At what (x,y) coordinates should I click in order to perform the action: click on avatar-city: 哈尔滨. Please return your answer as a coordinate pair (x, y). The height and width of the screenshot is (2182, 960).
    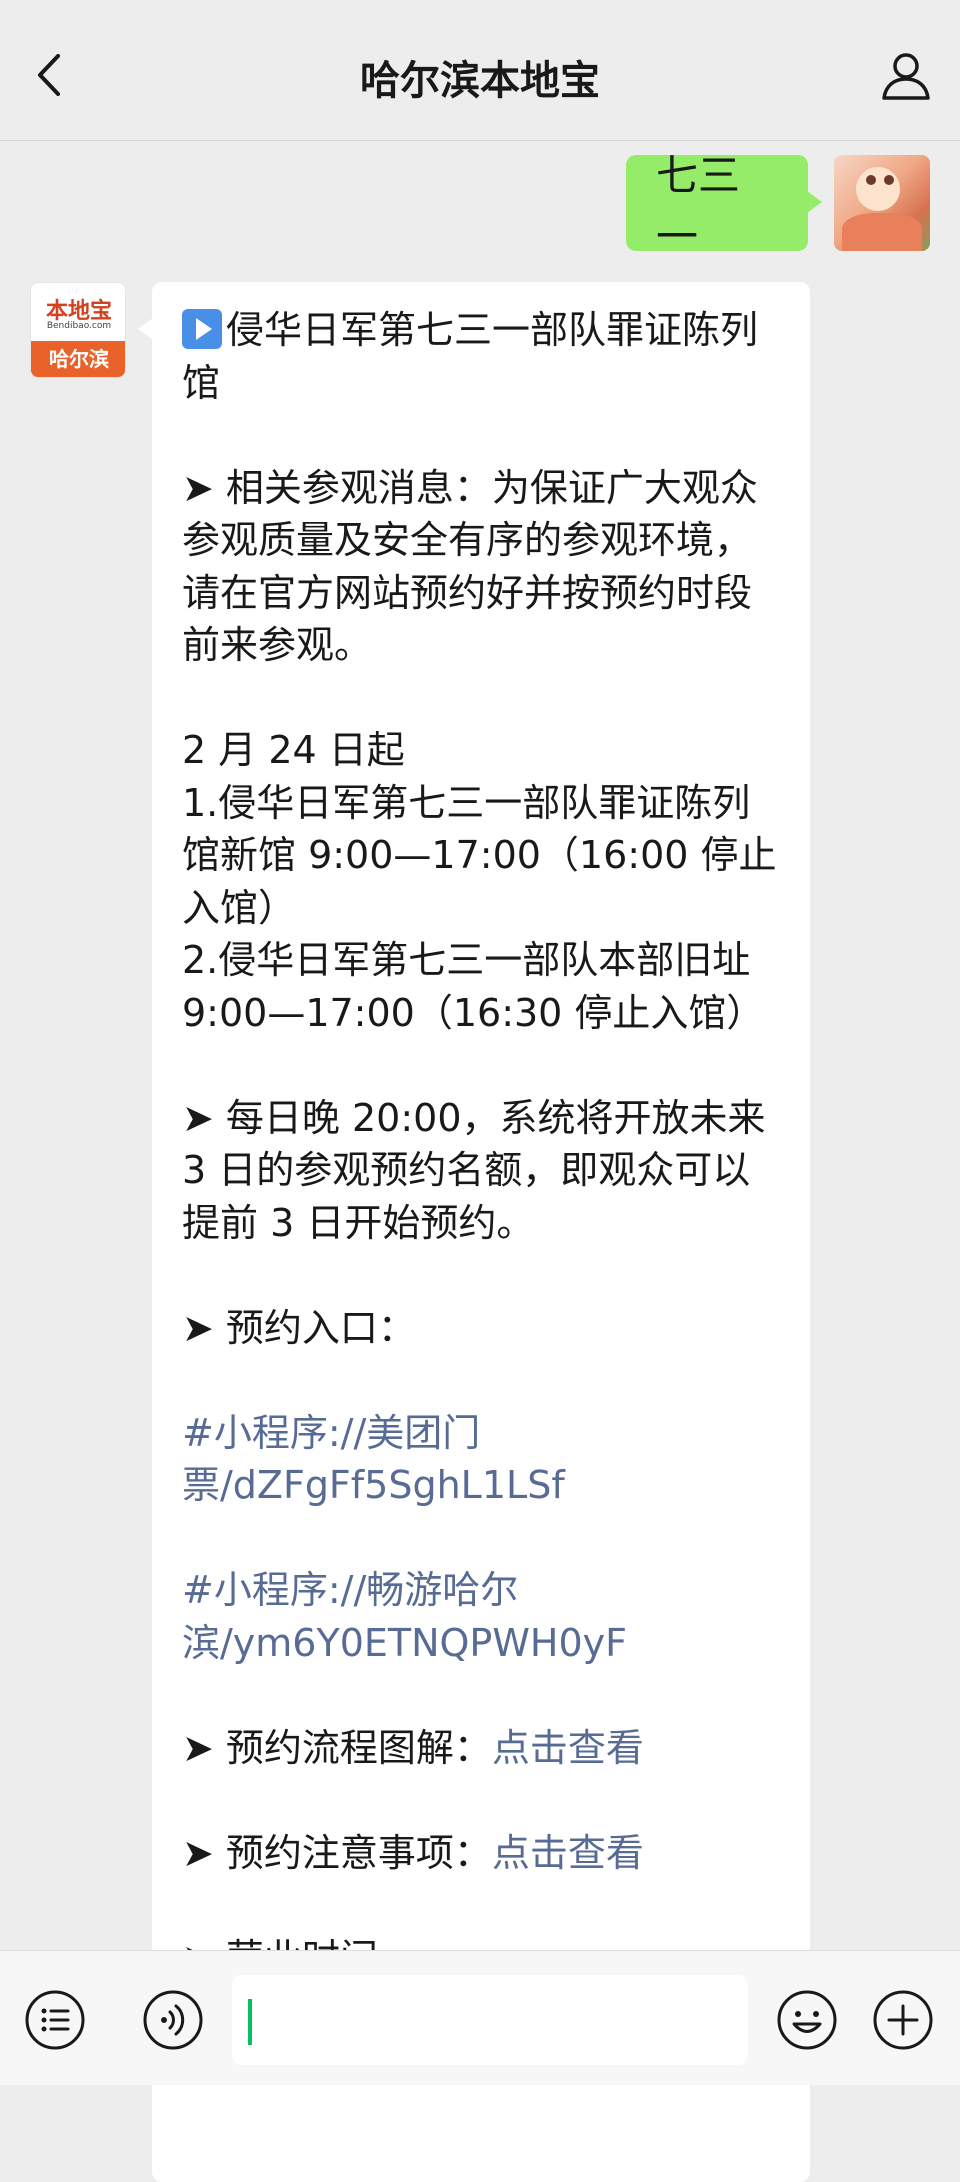
    Looking at the image, I should click on (78, 359).